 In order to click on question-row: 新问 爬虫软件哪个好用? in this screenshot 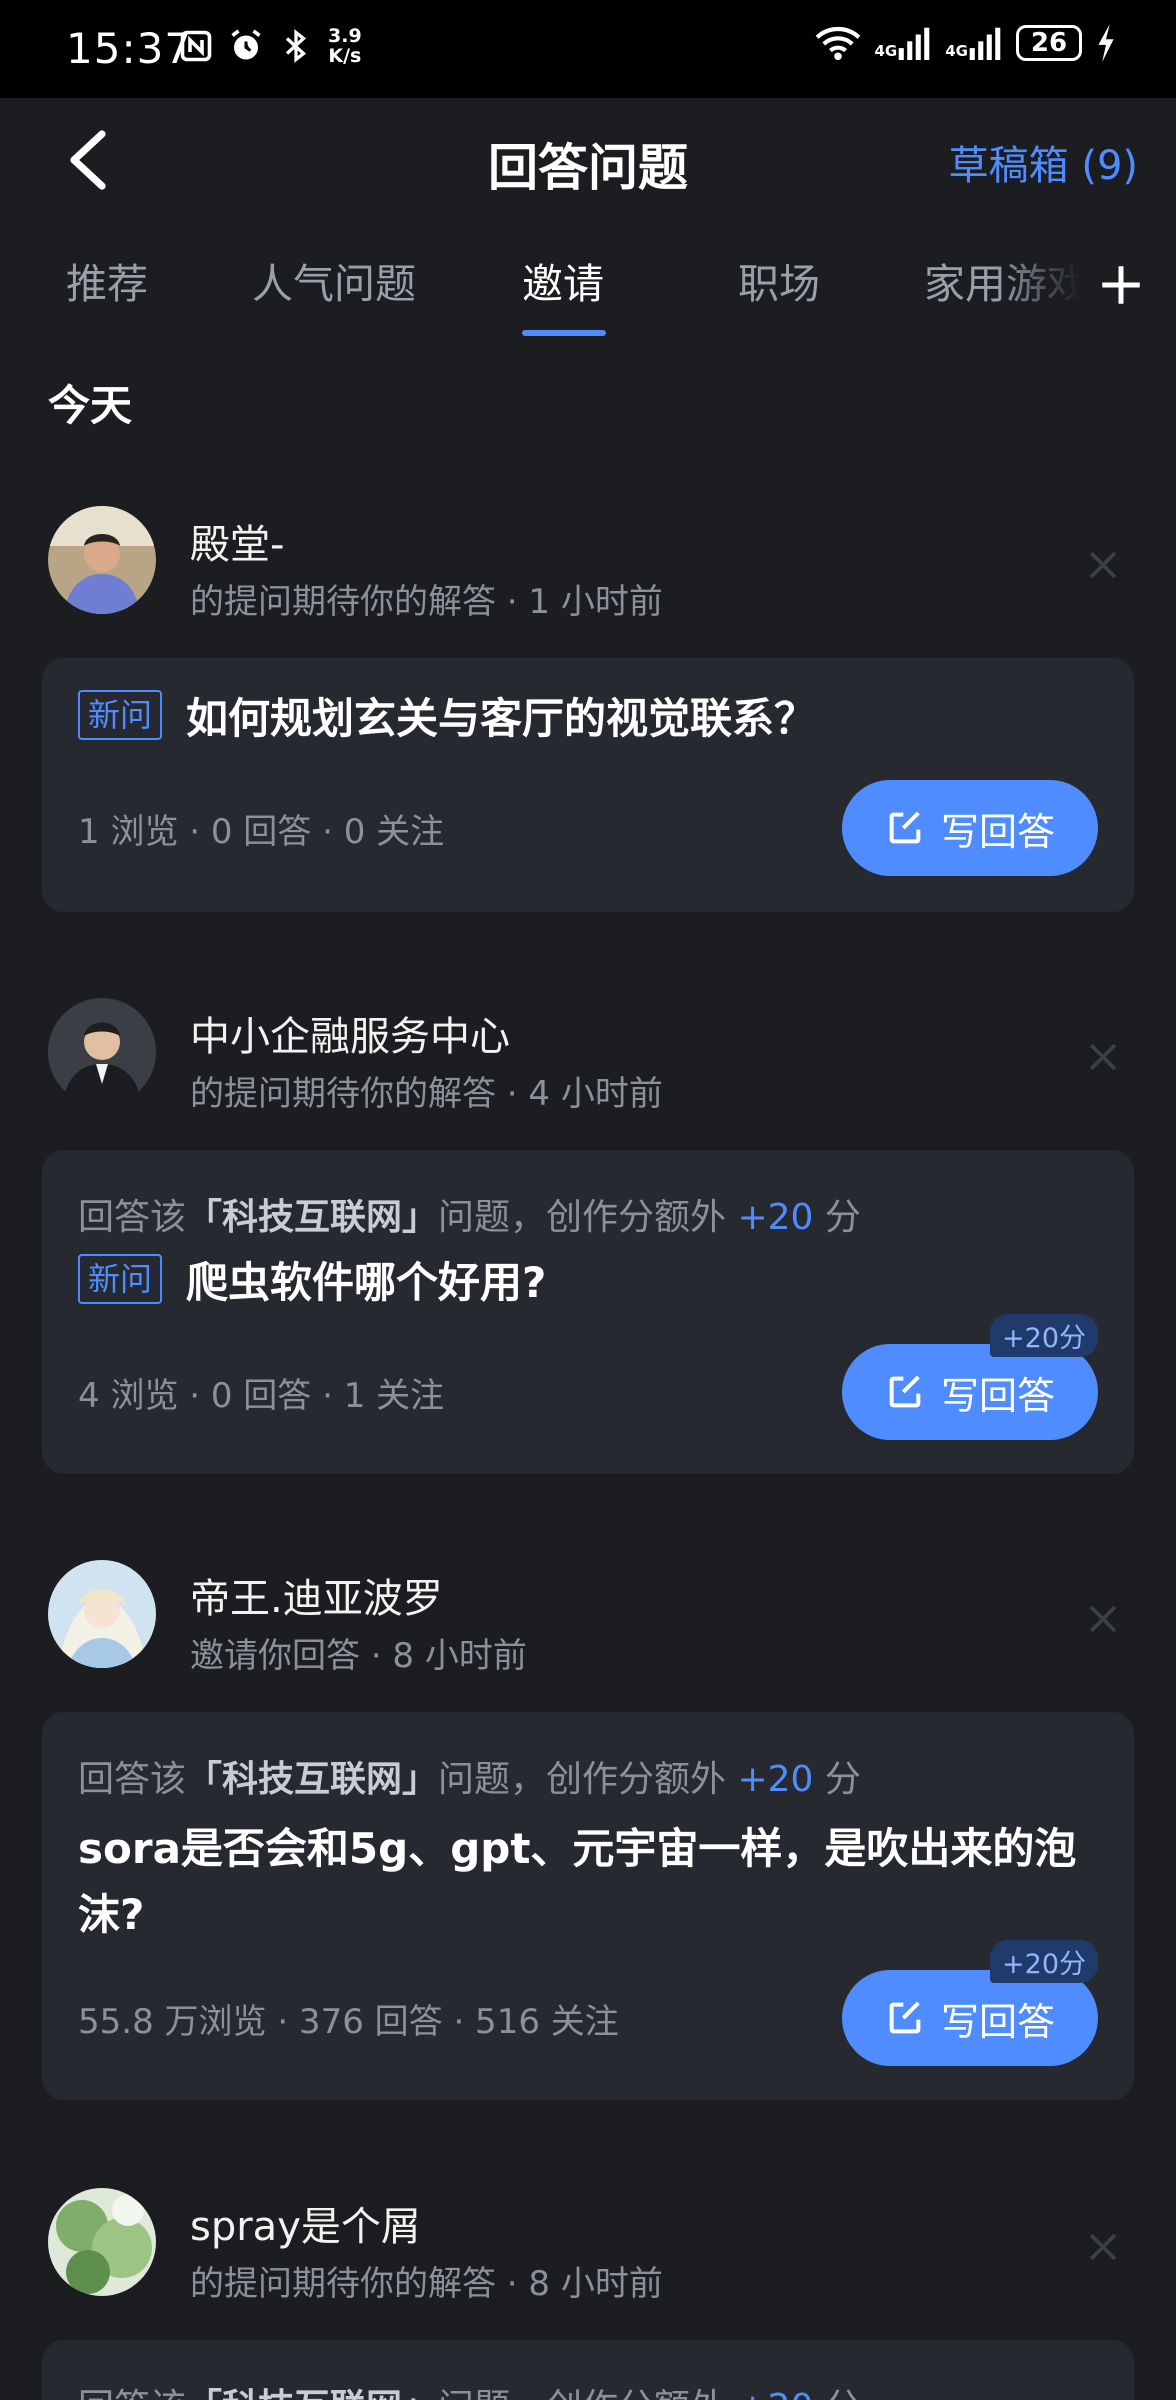, I will do `click(588, 1283)`.